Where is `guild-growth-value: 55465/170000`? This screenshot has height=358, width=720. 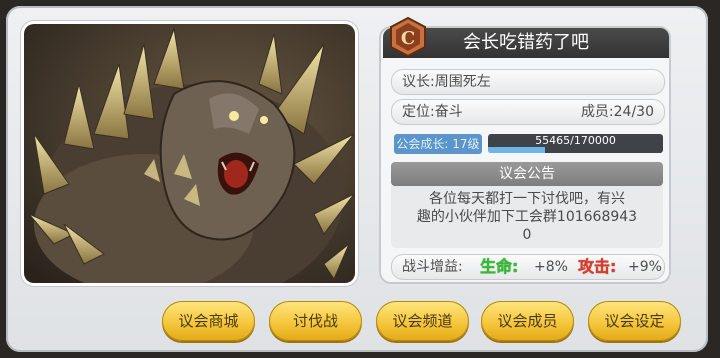
guild-growth-value: 55465/170000 is located at coordinates (575, 140).